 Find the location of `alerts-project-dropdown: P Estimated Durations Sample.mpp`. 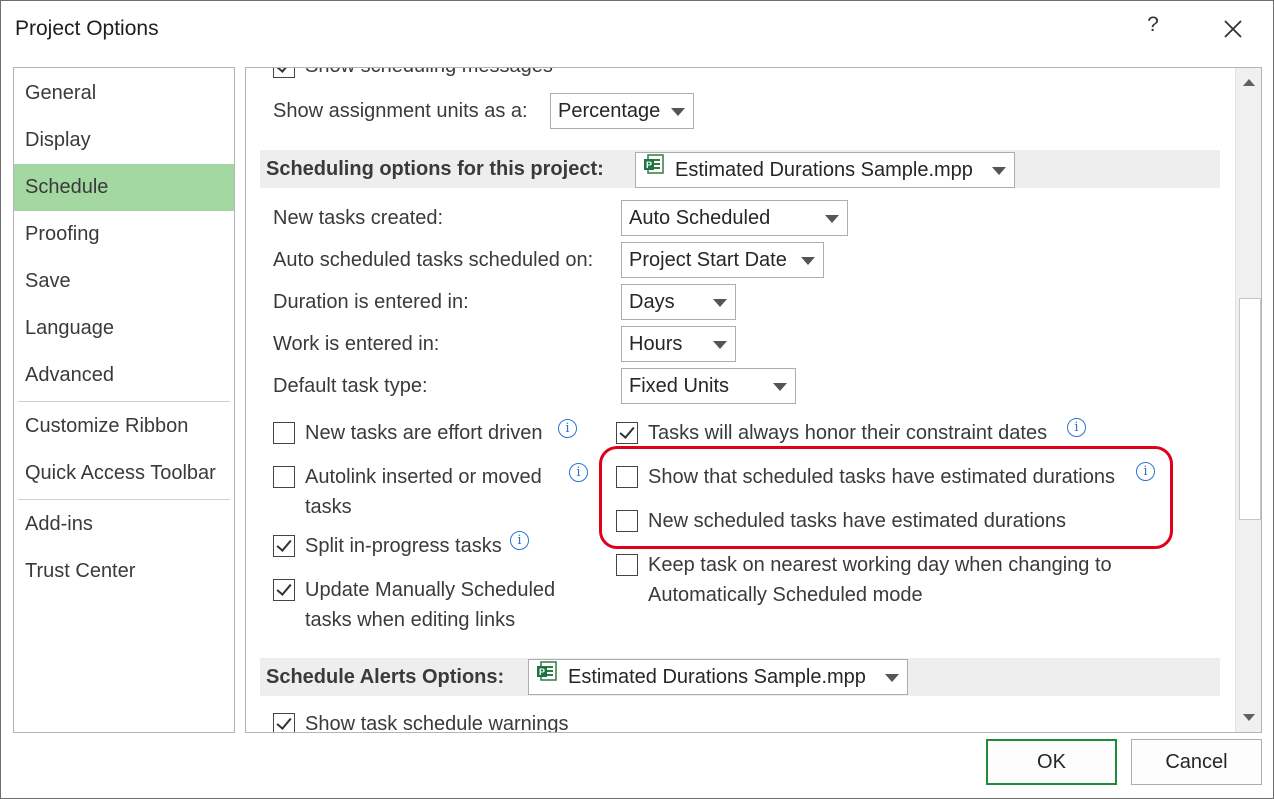

alerts-project-dropdown: P Estimated Durations Sample.mpp is located at coordinates (718, 677).